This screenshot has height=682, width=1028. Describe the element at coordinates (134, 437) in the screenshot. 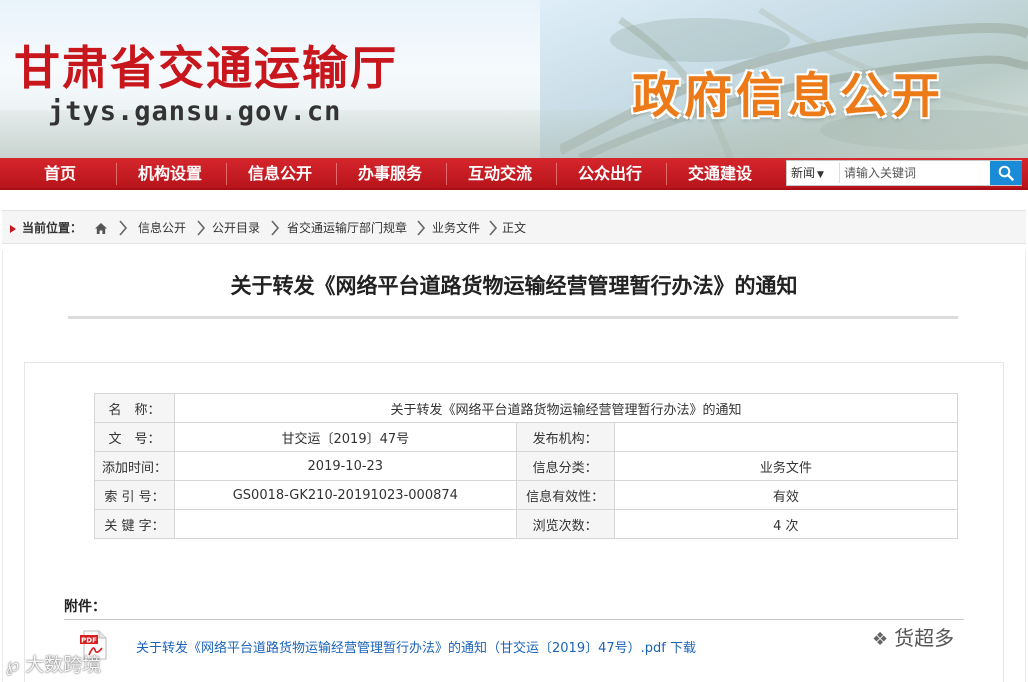

I see `meta-docno-label: 文 号：` at that location.